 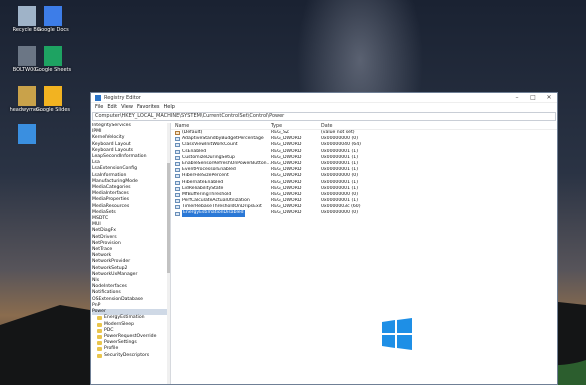 I want to click on google-slides-icon, so click(x=53, y=96).